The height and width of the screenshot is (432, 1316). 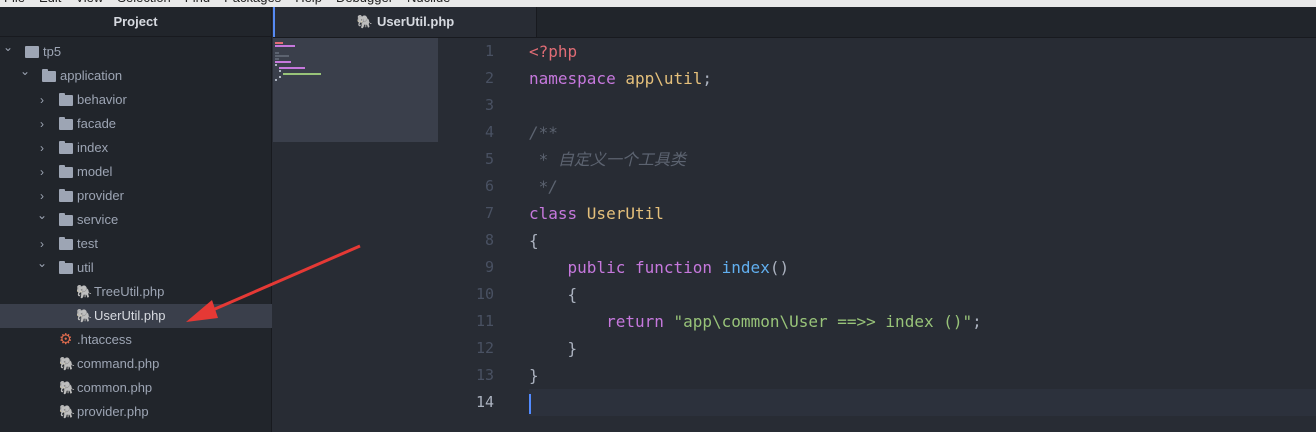 I want to click on tree-item-service: ⌄ service, so click(x=136, y=220).